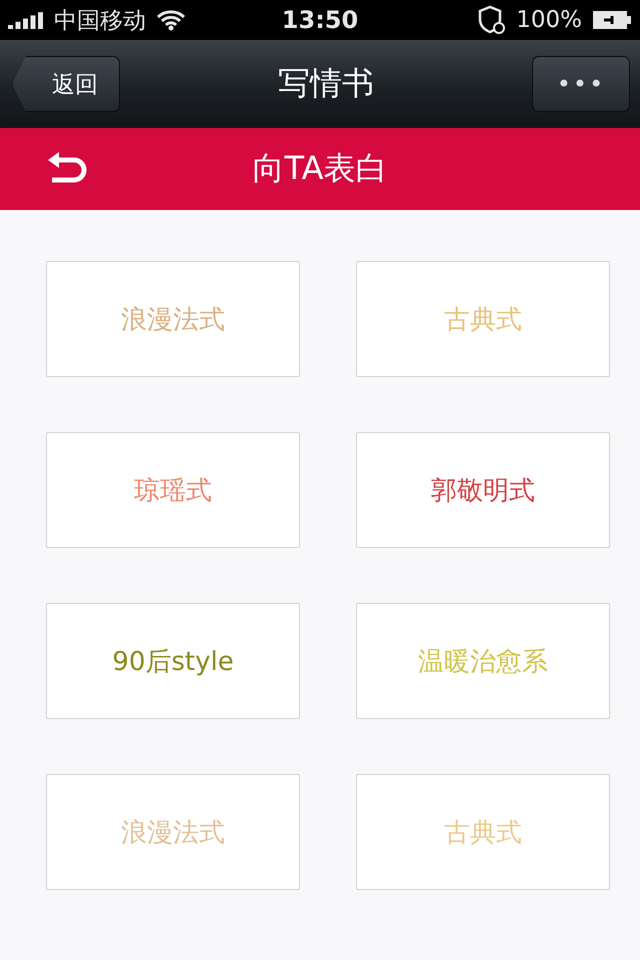  Describe the element at coordinates (326, 83) in the screenshot. I see `page-title: 写情书` at that location.